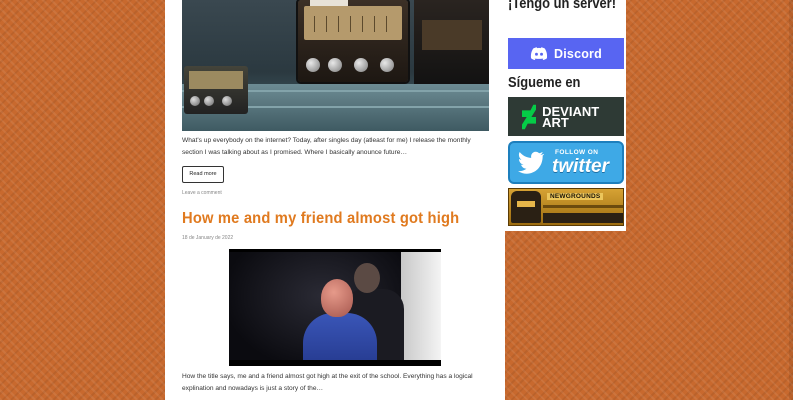  I want to click on leave-comment-link: Leave a comment, so click(202, 193).